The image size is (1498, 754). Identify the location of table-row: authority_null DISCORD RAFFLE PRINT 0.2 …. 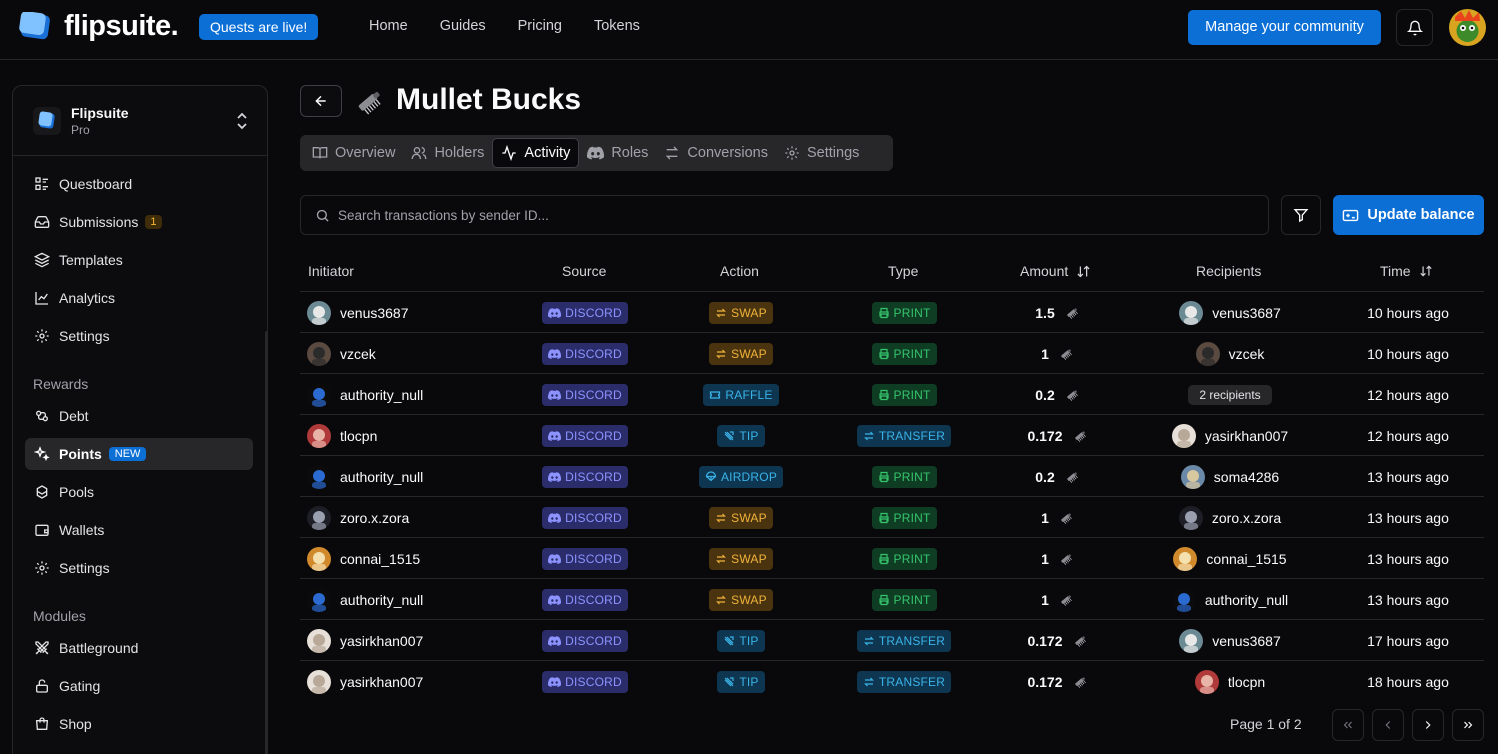
(892, 394).